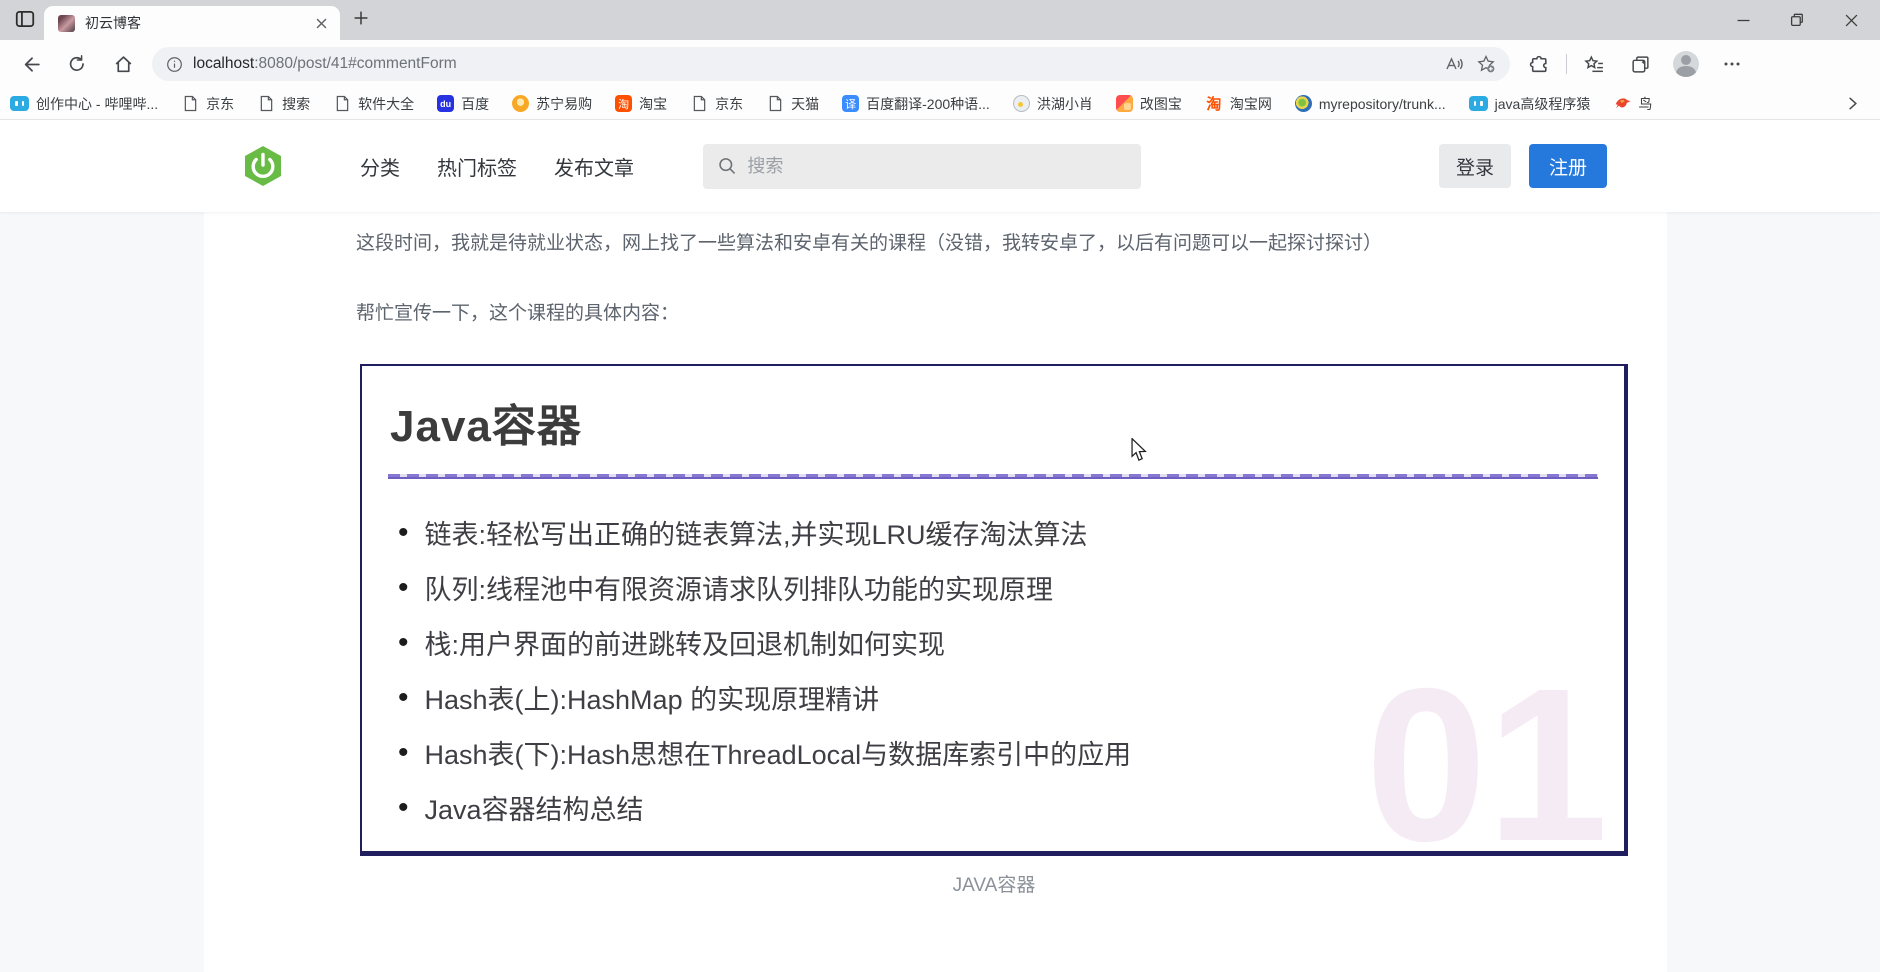 The height and width of the screenshot is (972, 1880). I want to click on search-box, so click(922, 166).